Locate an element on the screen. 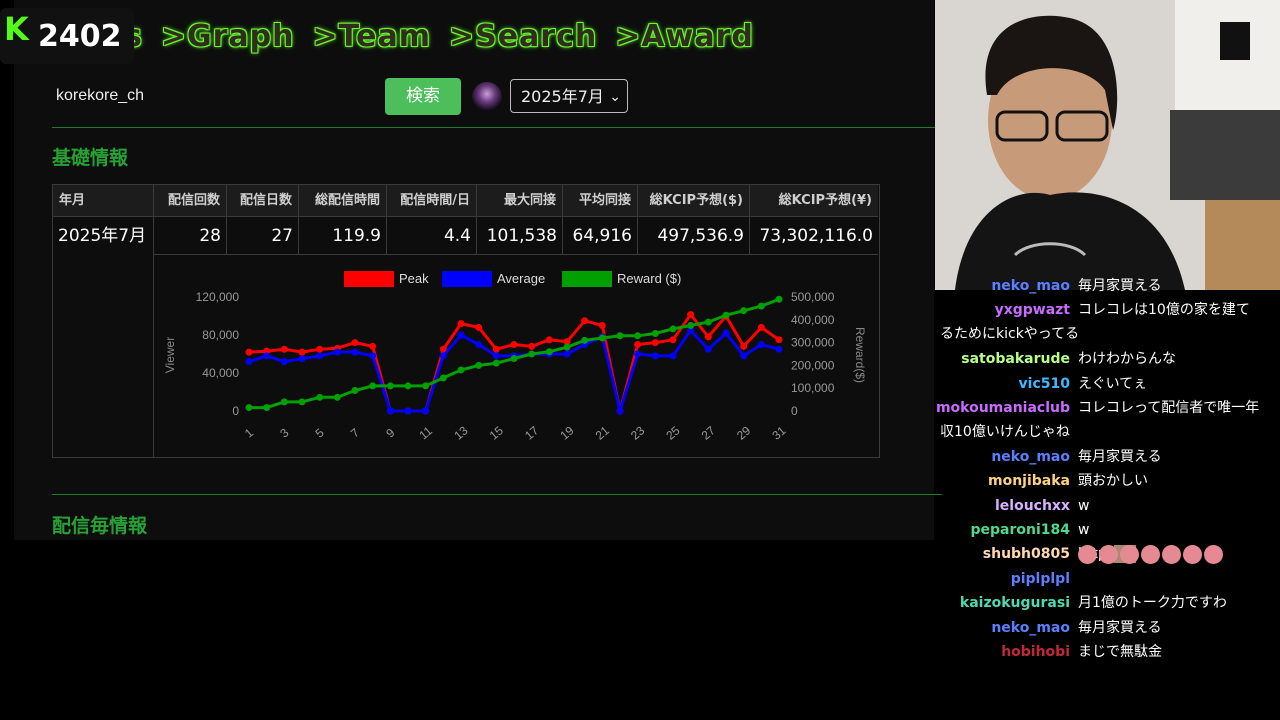 The width and height of the screenshot is (1280, 720). y-right-tick: 0 is located at coordinates (794, 411).